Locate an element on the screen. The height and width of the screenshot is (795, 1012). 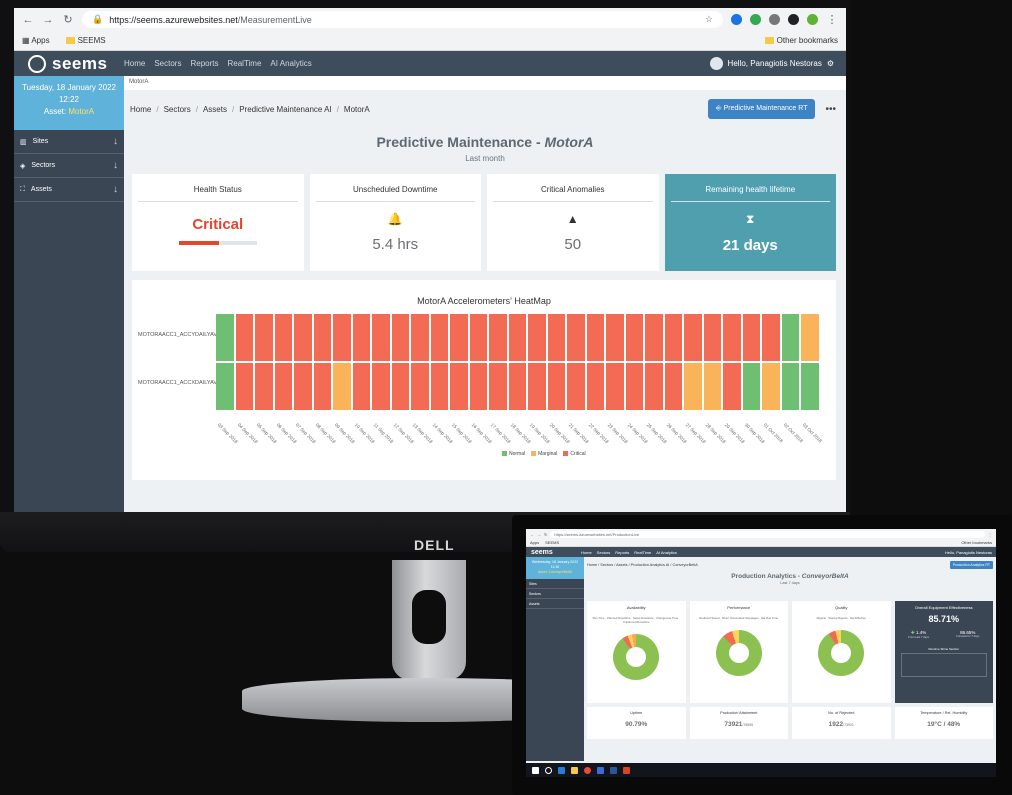
user-greeting: Hello, Panagiotis Nestoras is located at coordinates (968, 552).